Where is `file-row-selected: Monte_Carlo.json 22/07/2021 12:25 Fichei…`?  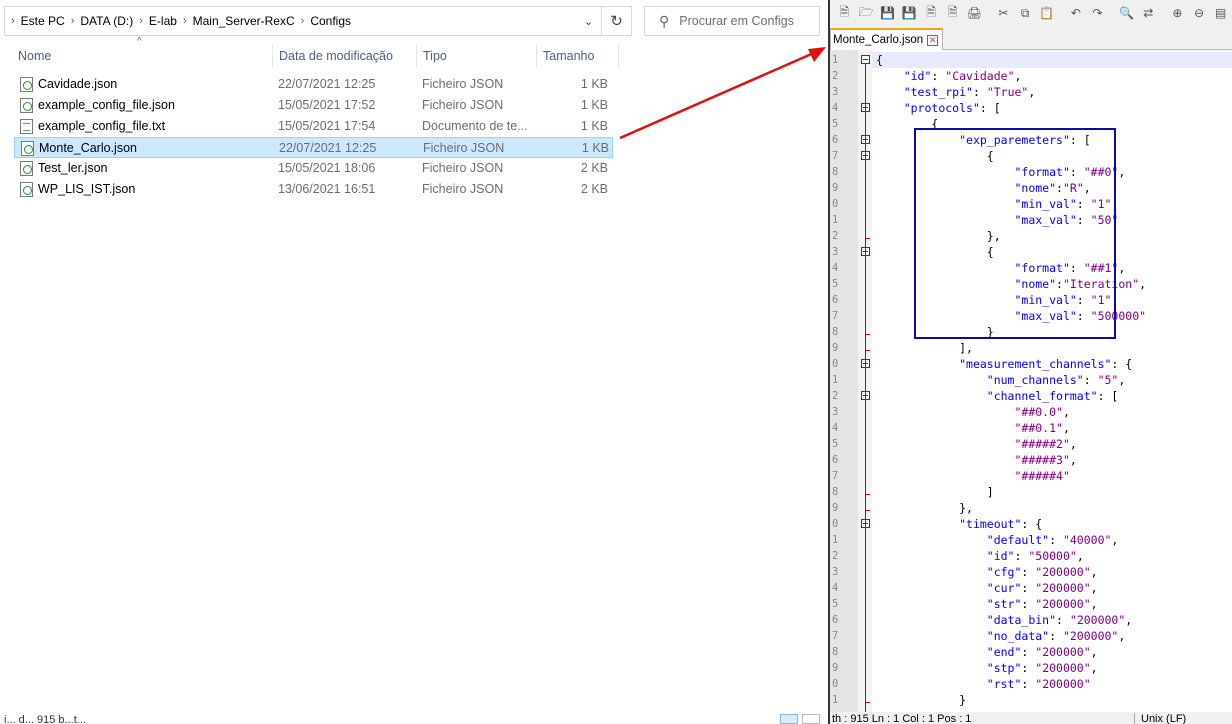
file-row-selected: Monte_Carlo.json 22/07/2021 12:25 Fichei… is located at coordinates (313, 147).